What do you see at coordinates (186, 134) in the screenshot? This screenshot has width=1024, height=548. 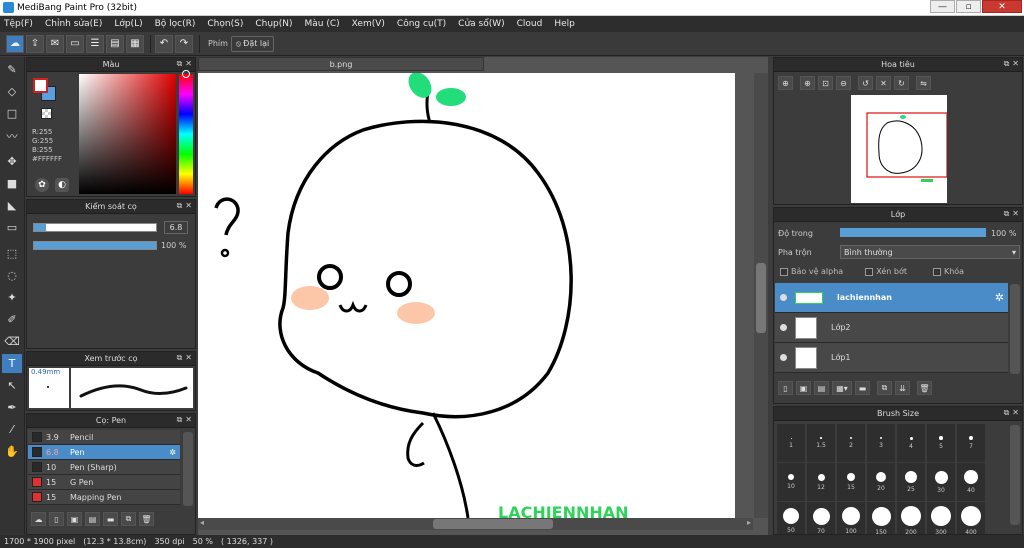 I see `hue-slider` at bounding box center [186, 134].